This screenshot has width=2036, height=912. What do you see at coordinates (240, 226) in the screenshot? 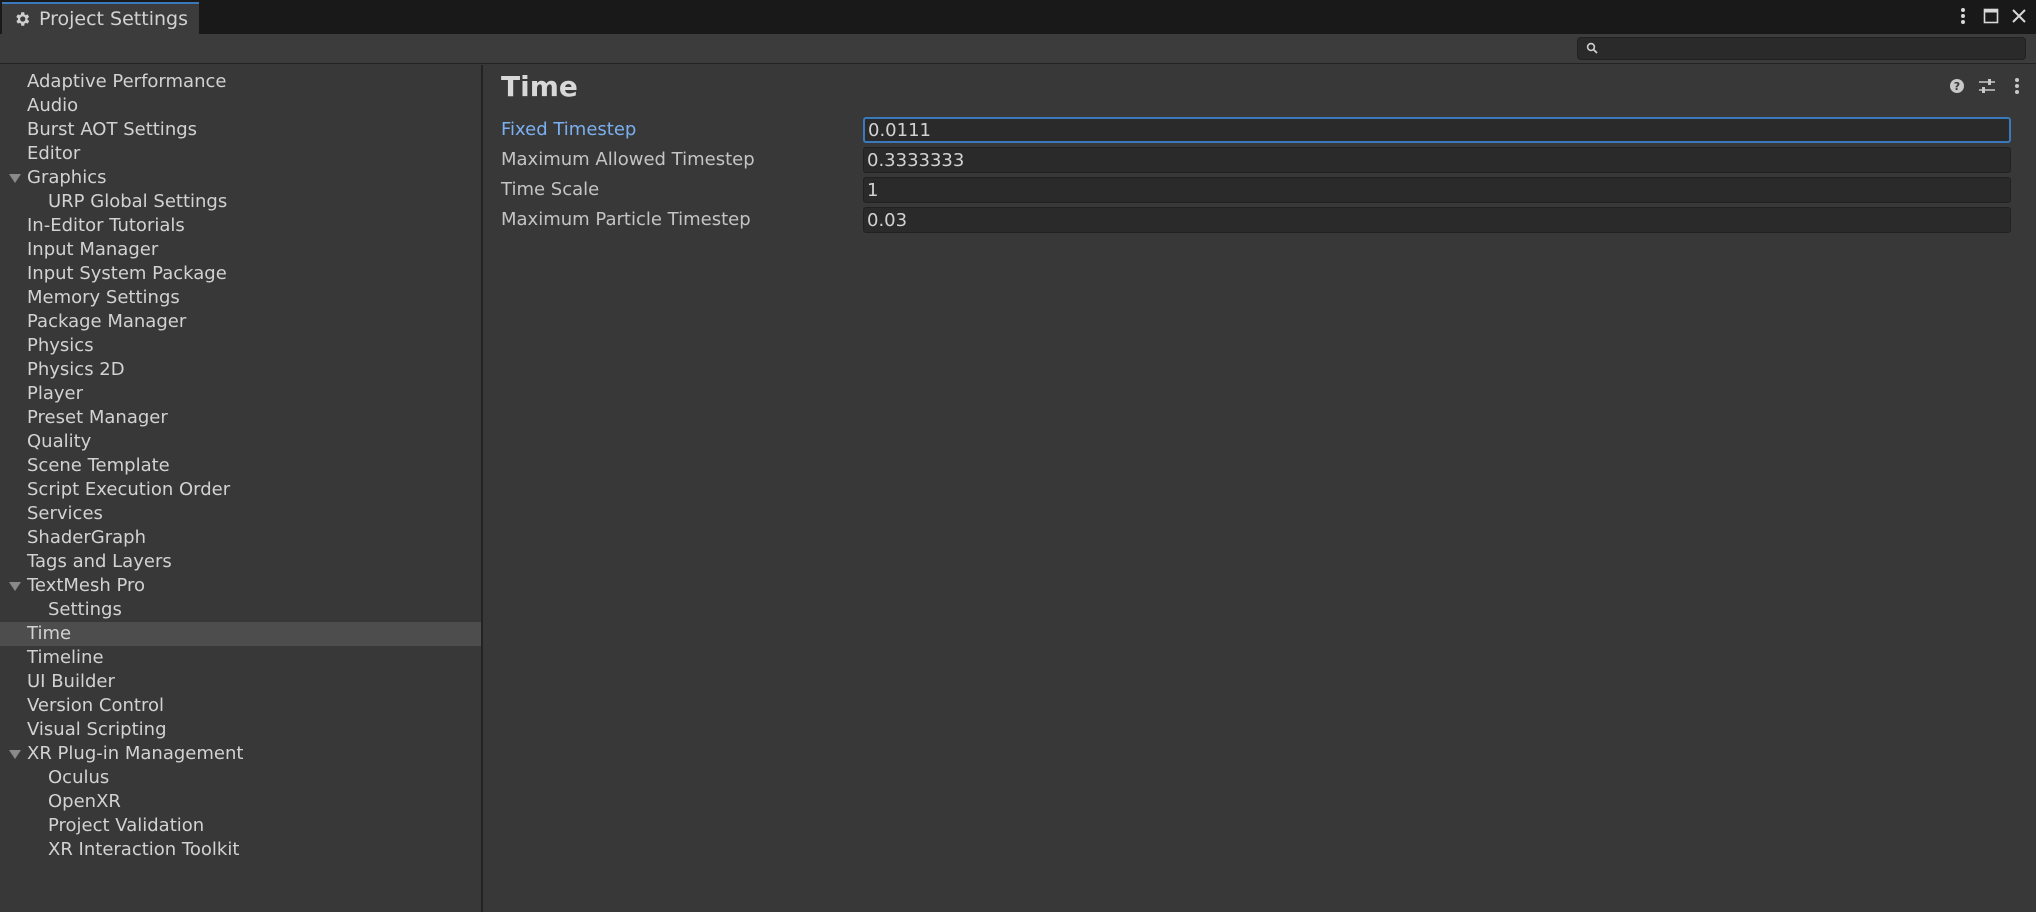
I see `sidebar-item-in-editor-tutorials: In-Editor Tutorials` at bounding box center [240, 226].